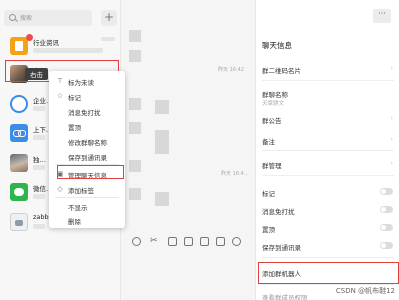 This screenshot has height=300, width=399. Describe the element at coordinates (386, 227) in the screenshot. I see `pin-toggle` at that location.